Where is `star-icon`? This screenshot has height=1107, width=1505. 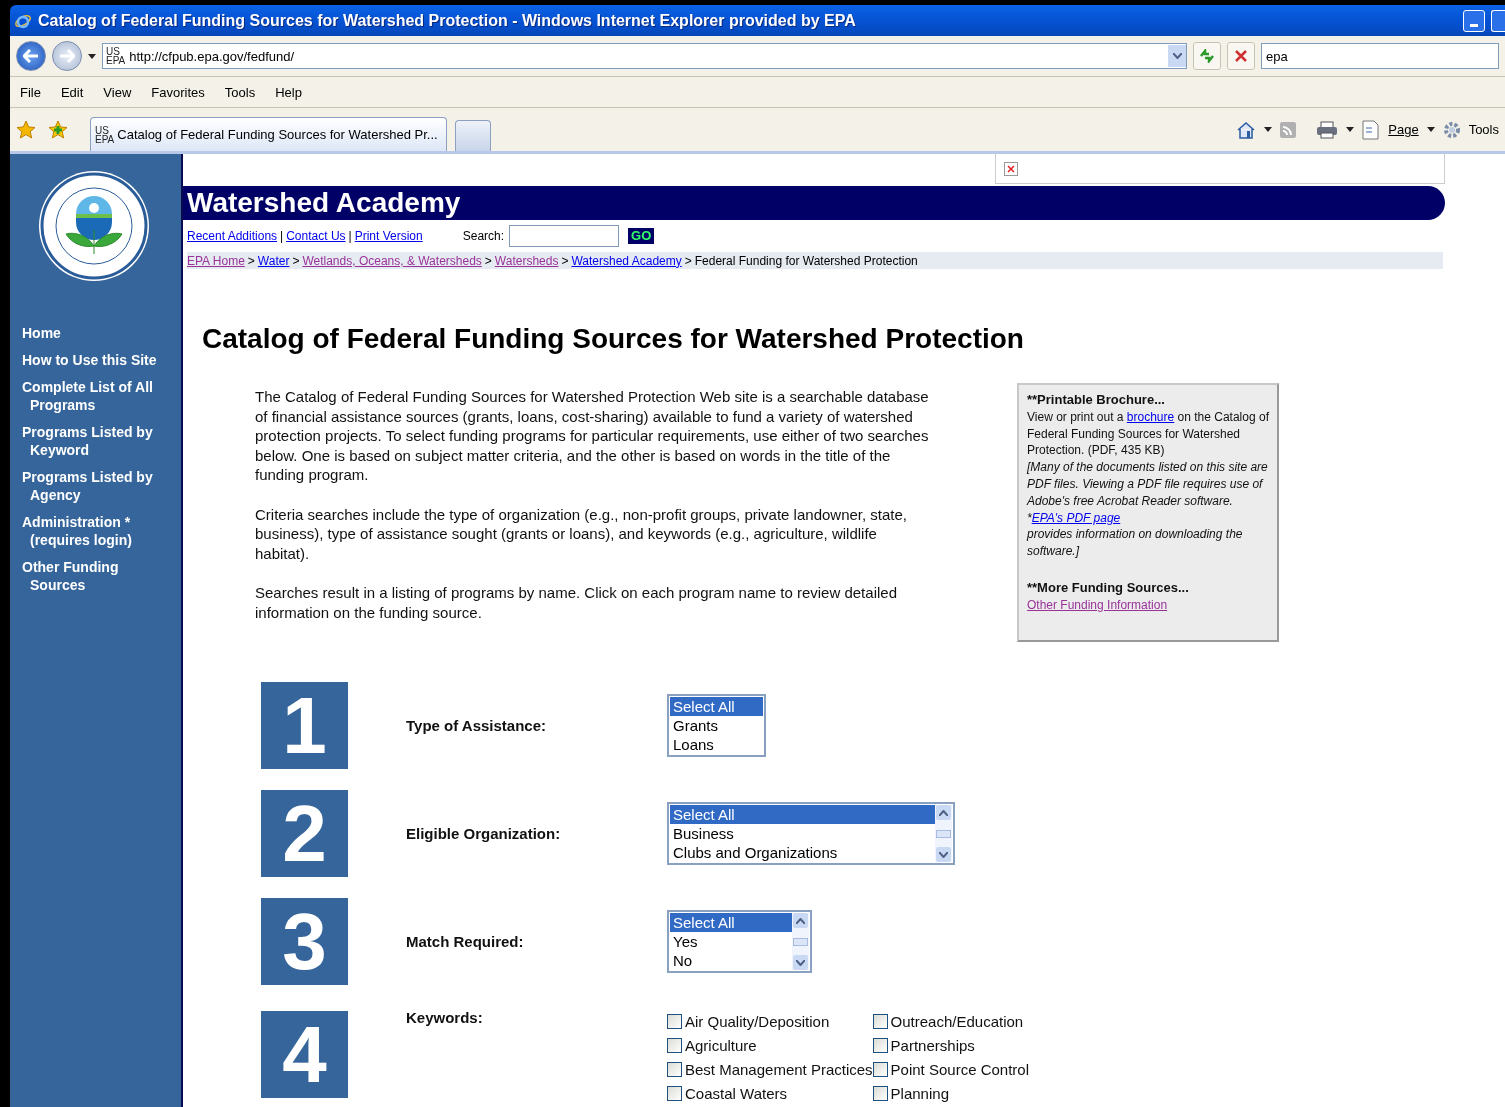 star-icon is located at coordinates (26, 129).